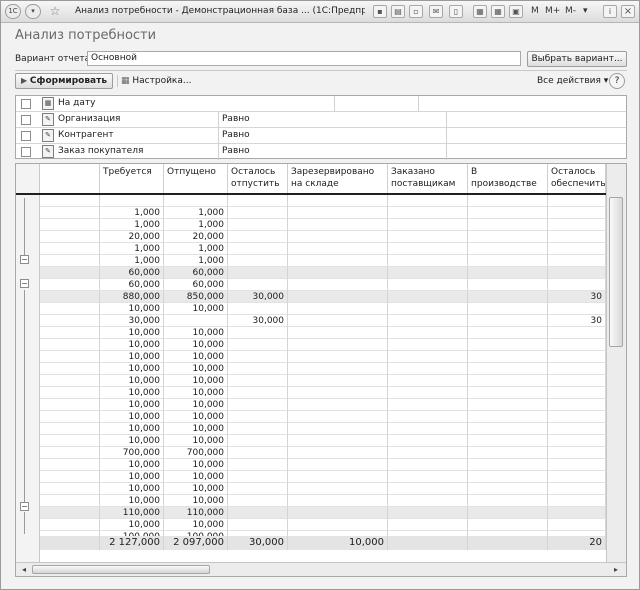  What do you see at coordinates (323, 297) in the screenshot?
I see `table-row: 880,000 850,000 30,000 30` at bounding box center [323, 297].